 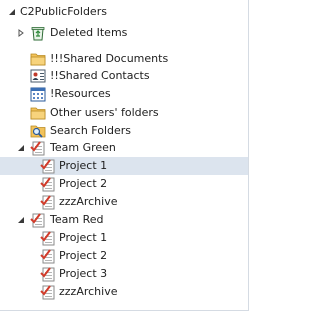 What do you see at coordinates (38, 94) in the screenshot?
I see `calendar-icon` at bounding box center [38, 94].